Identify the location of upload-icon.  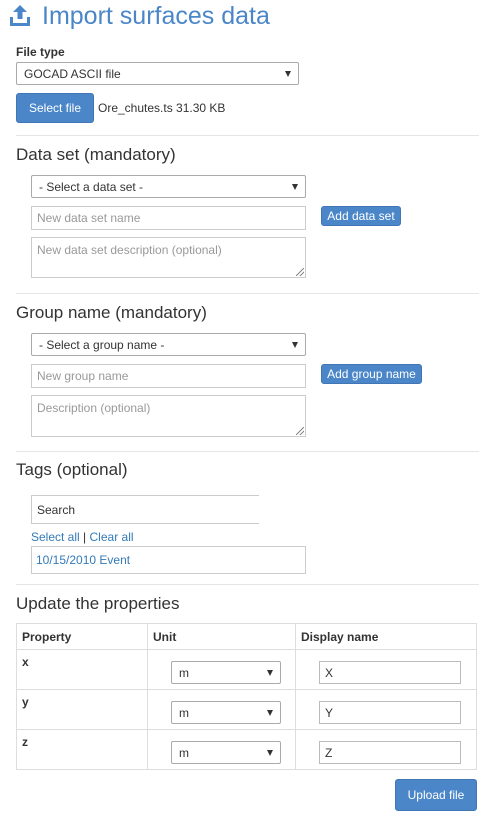
(20, 15).